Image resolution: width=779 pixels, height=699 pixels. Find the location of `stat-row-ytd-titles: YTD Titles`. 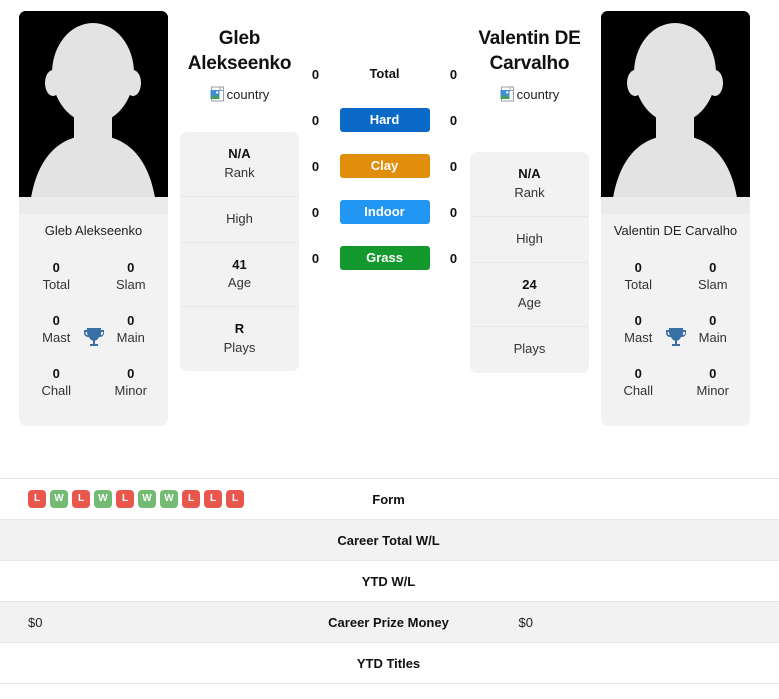

stat-row-ytd-titles: YTD Titles is located at coordinates (389, 663).